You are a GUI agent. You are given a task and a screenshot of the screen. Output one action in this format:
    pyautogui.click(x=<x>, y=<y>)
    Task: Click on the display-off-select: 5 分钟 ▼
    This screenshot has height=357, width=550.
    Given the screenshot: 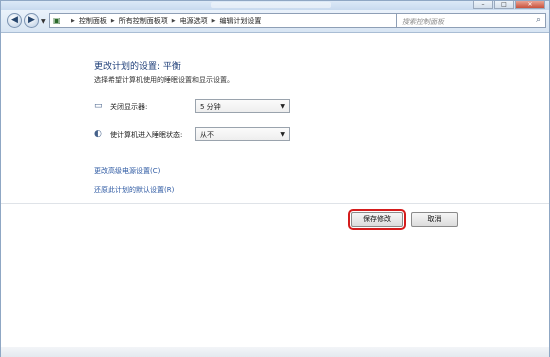 What is the action you would take?
    pyautogui.click(x=242, y=106)
    